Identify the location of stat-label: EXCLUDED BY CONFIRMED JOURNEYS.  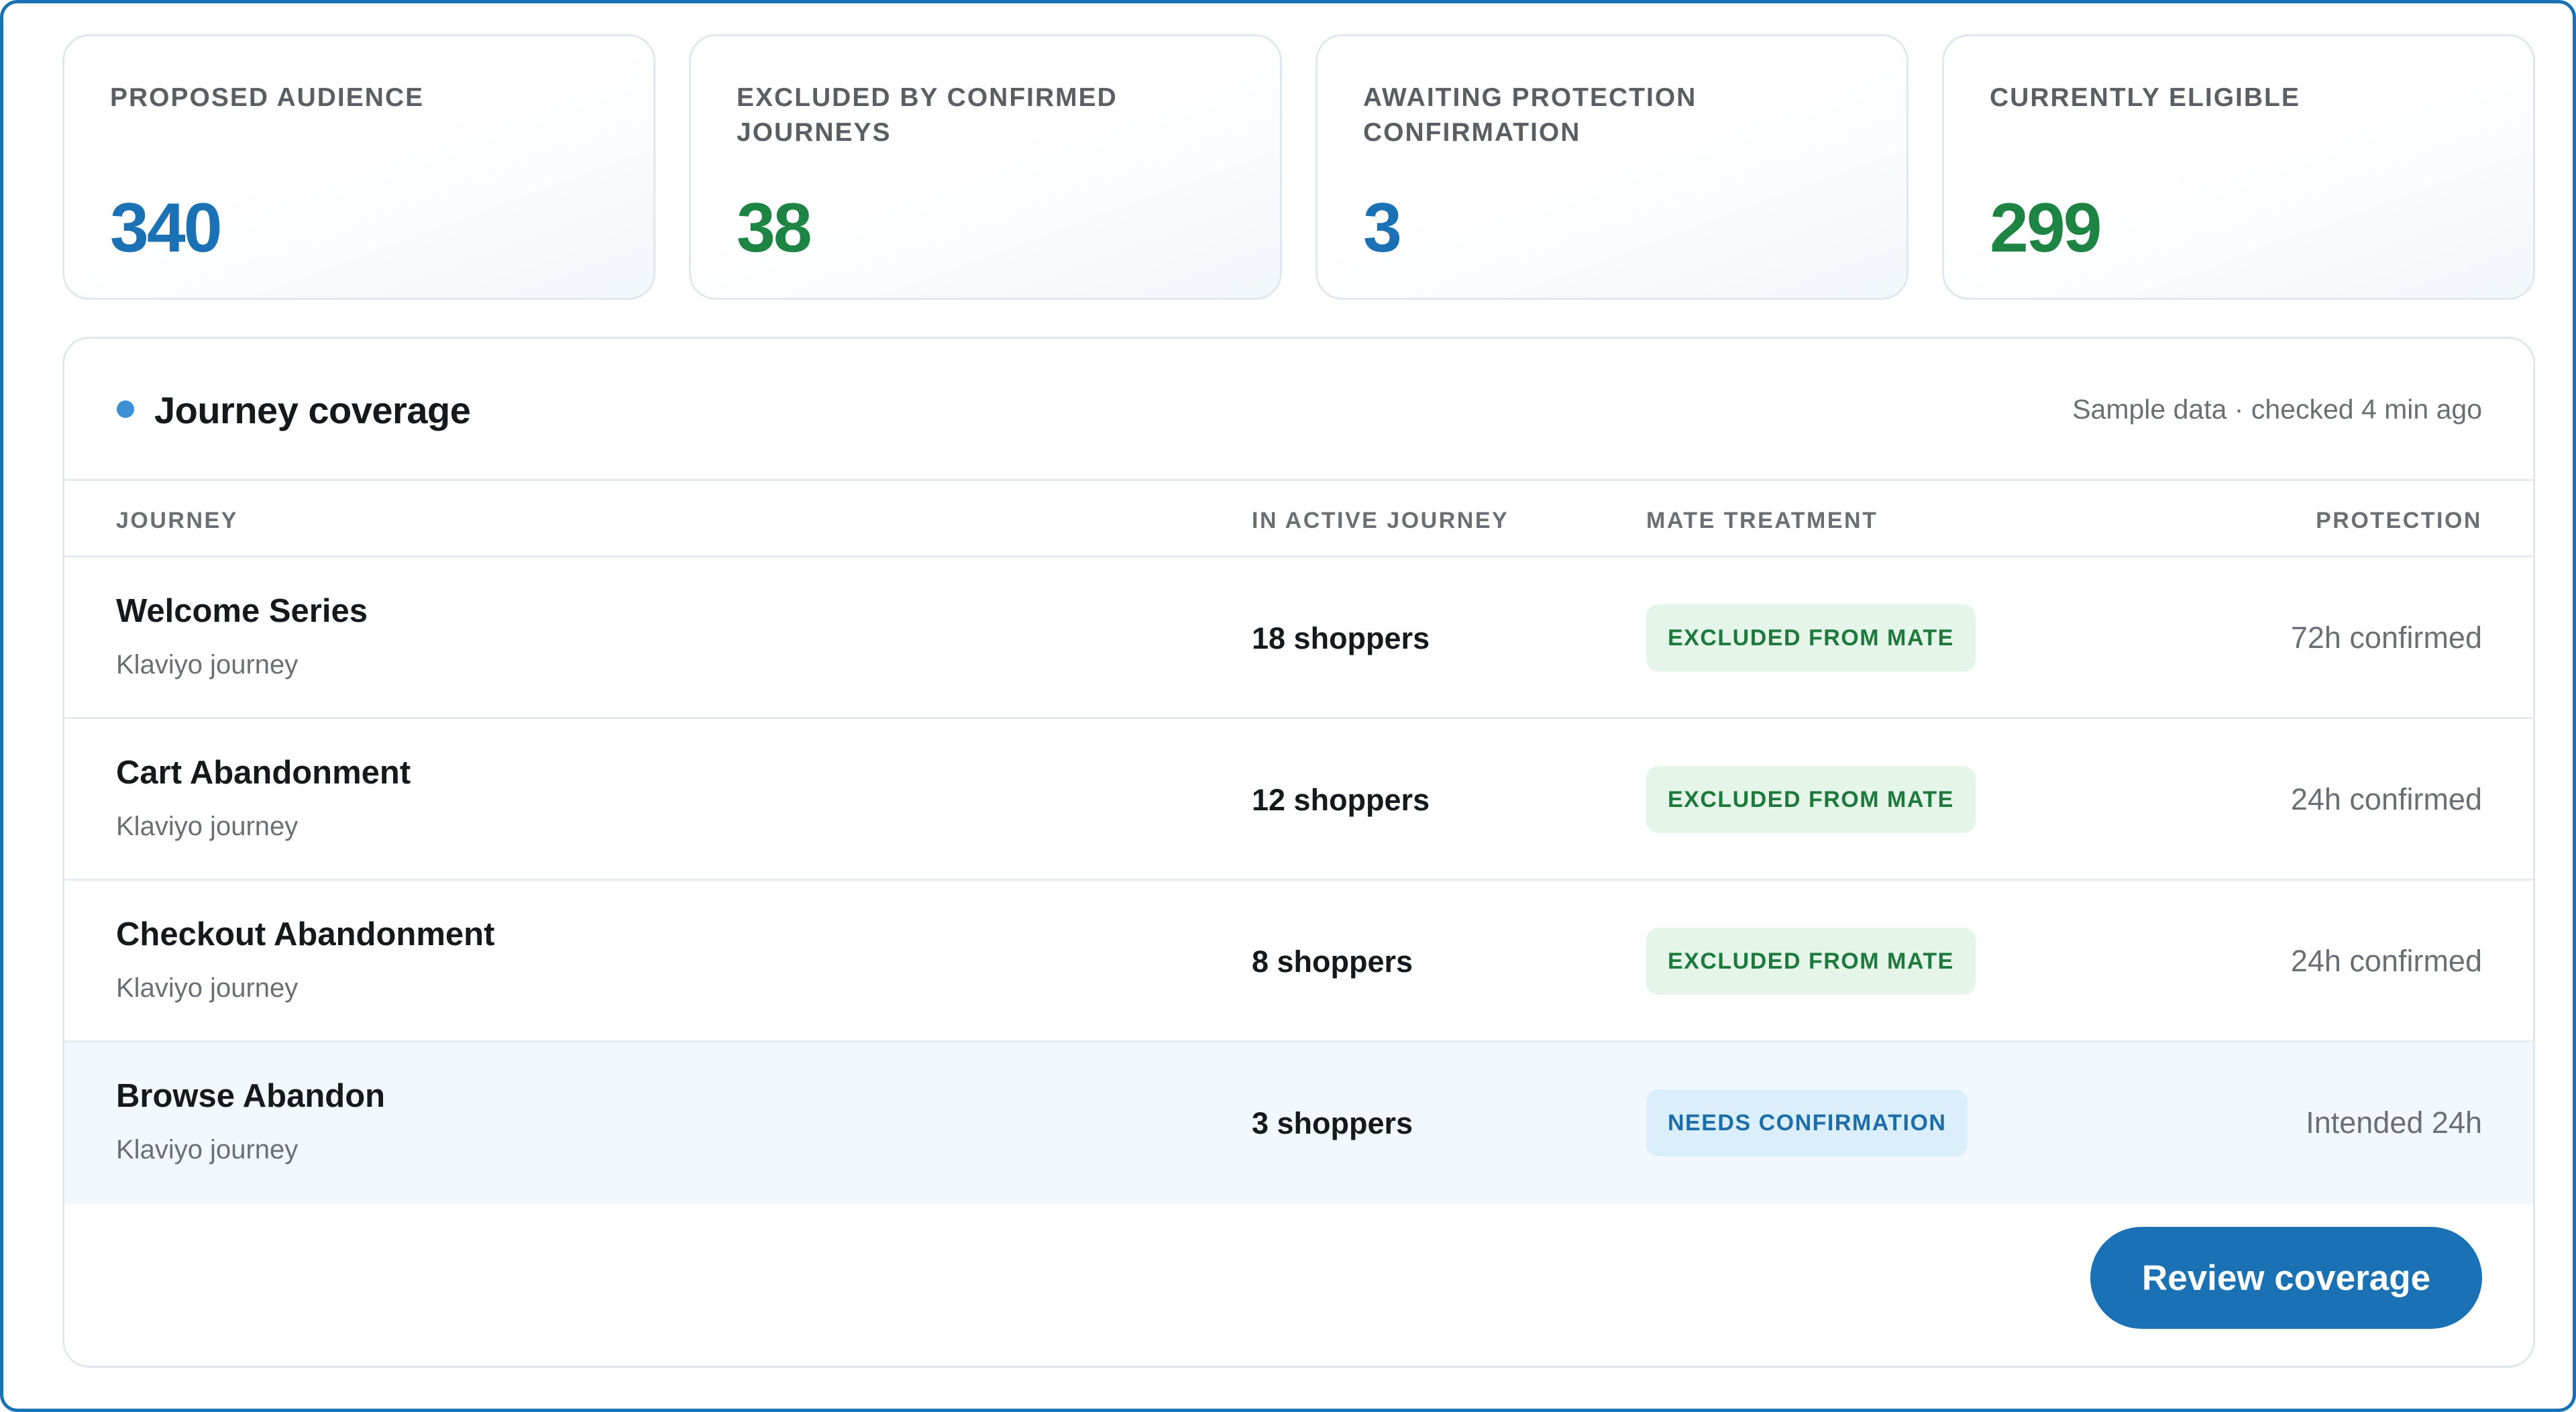
(927, 115).